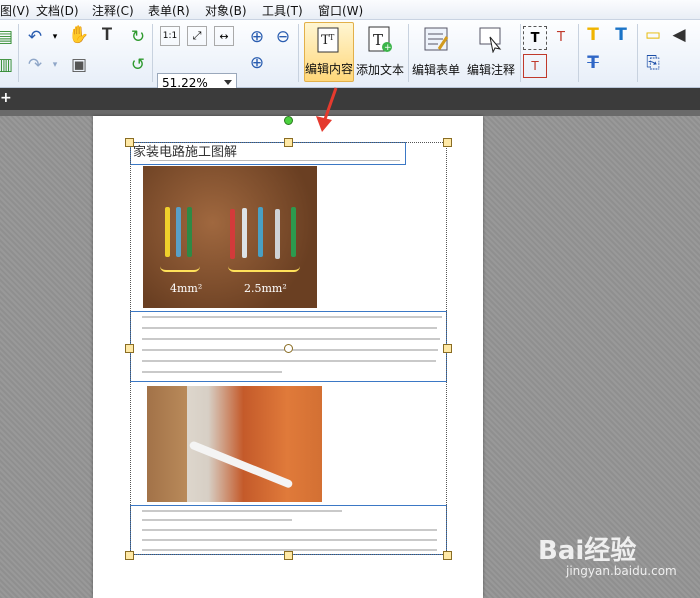 The width and height of the screenshot is (700, 598). What do you see at coordinates (679, 35) in the screenshot?
I see `sound-icon: ◀` at bounding box center [679, 35].